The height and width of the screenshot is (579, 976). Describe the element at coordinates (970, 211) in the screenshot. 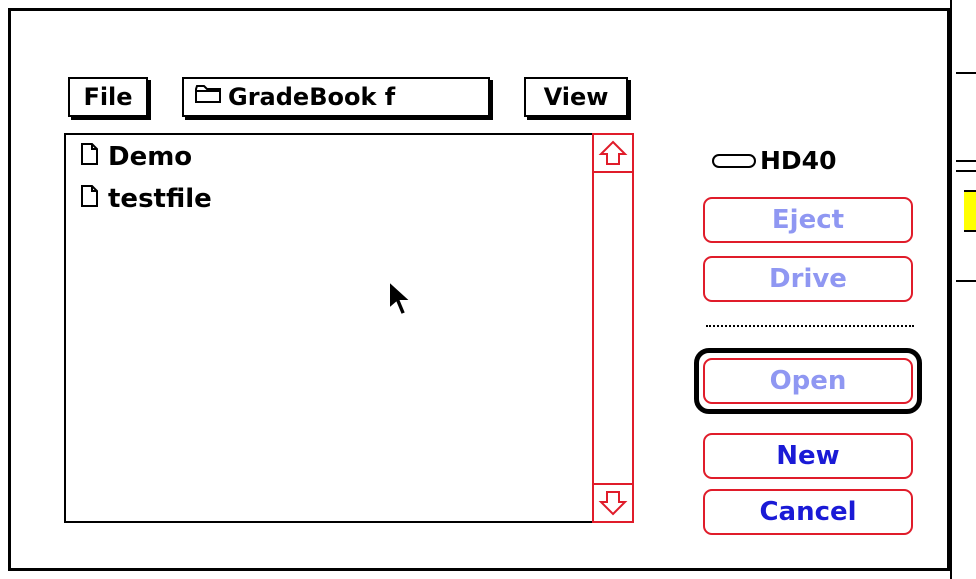

I see `background-window-highlight` at that location.